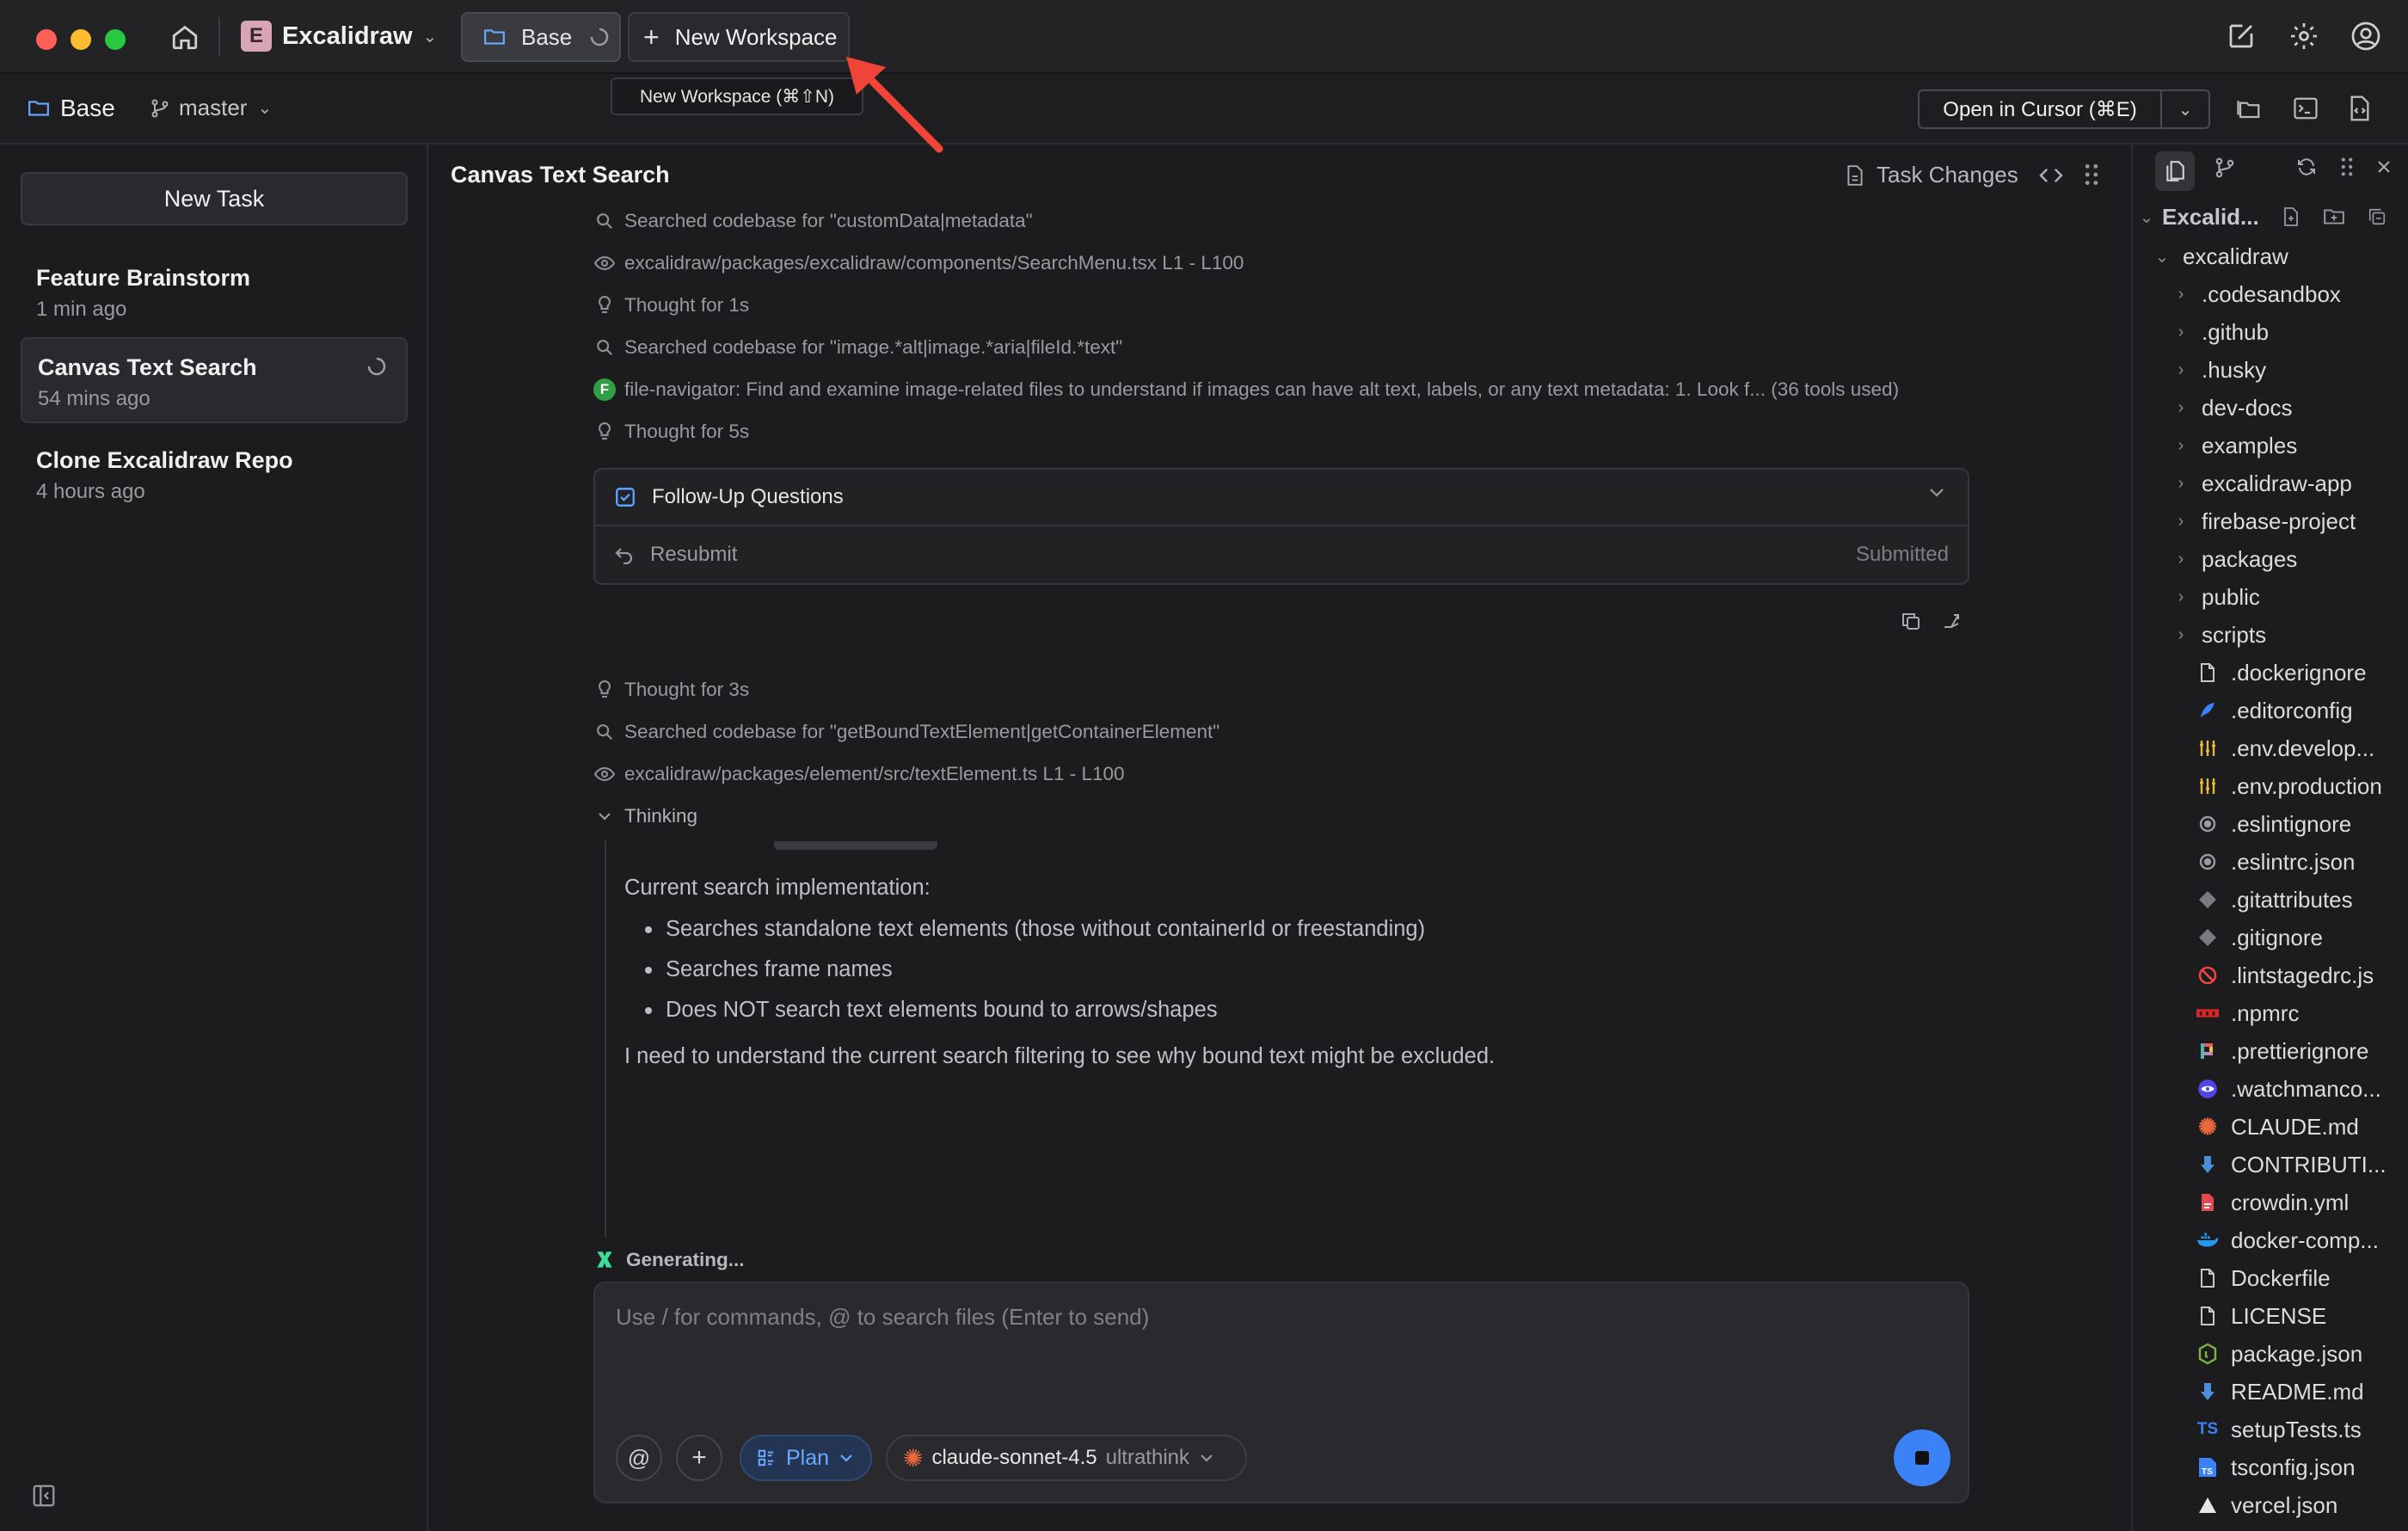 The image size is (2408, 1531). What do you see at coordinates (214, 475) in the screenshot?
I see `task-item: Clone Excalidraw Repo 4 hours ago` at bounding box center [214, 475].